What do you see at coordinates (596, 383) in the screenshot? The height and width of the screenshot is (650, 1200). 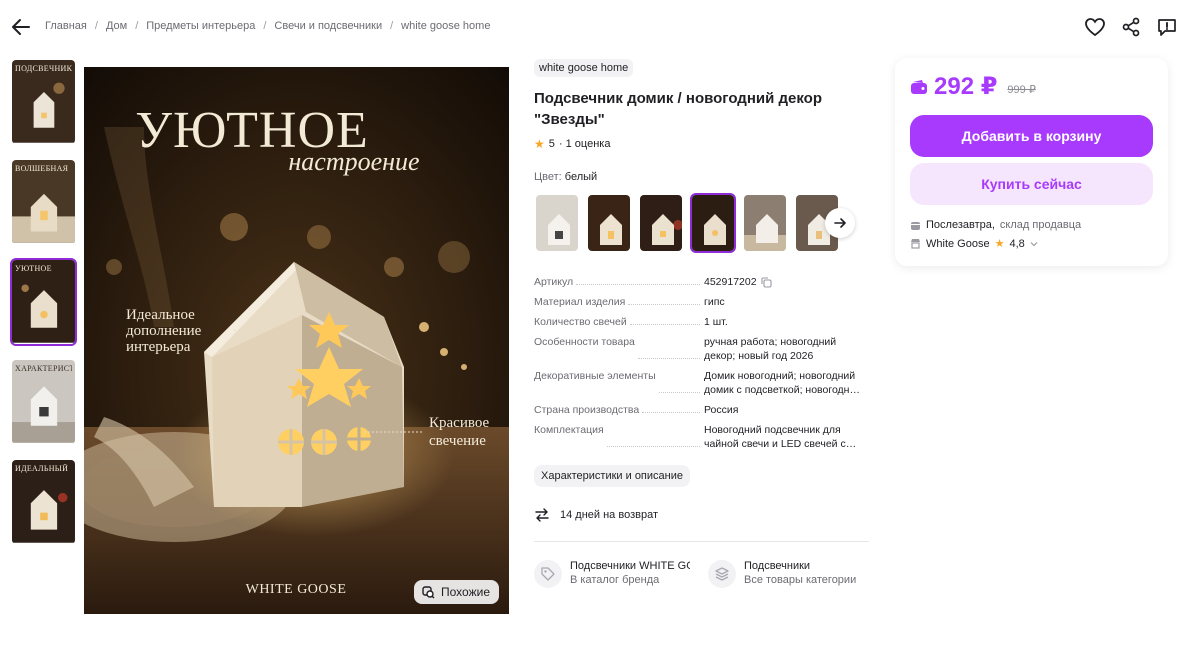 I see `spec-key: Декоративные элементы` at bounding box center [596, 383].